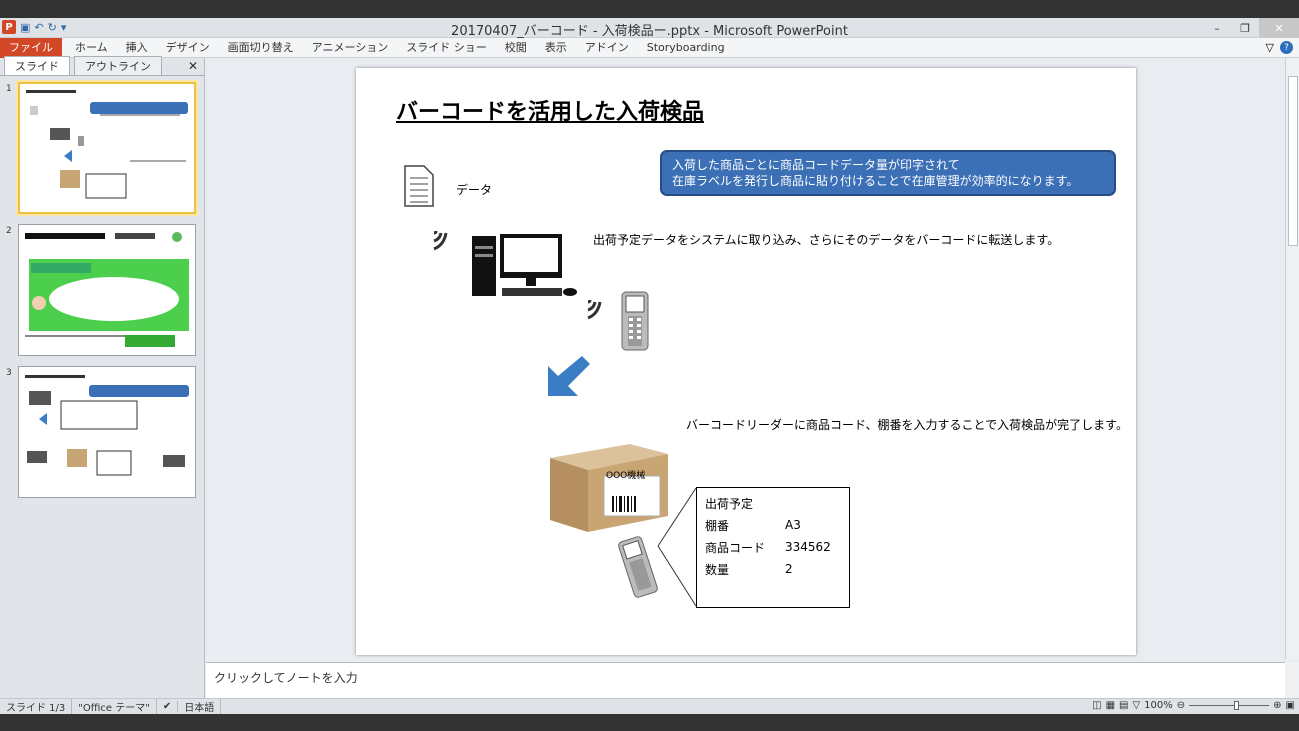 This screenshot has height=731, width=1299. What do you see at coordinates (749, 569) in the screenshot?
I see `info-row: 数量 2` at bounding box center [749, 569].